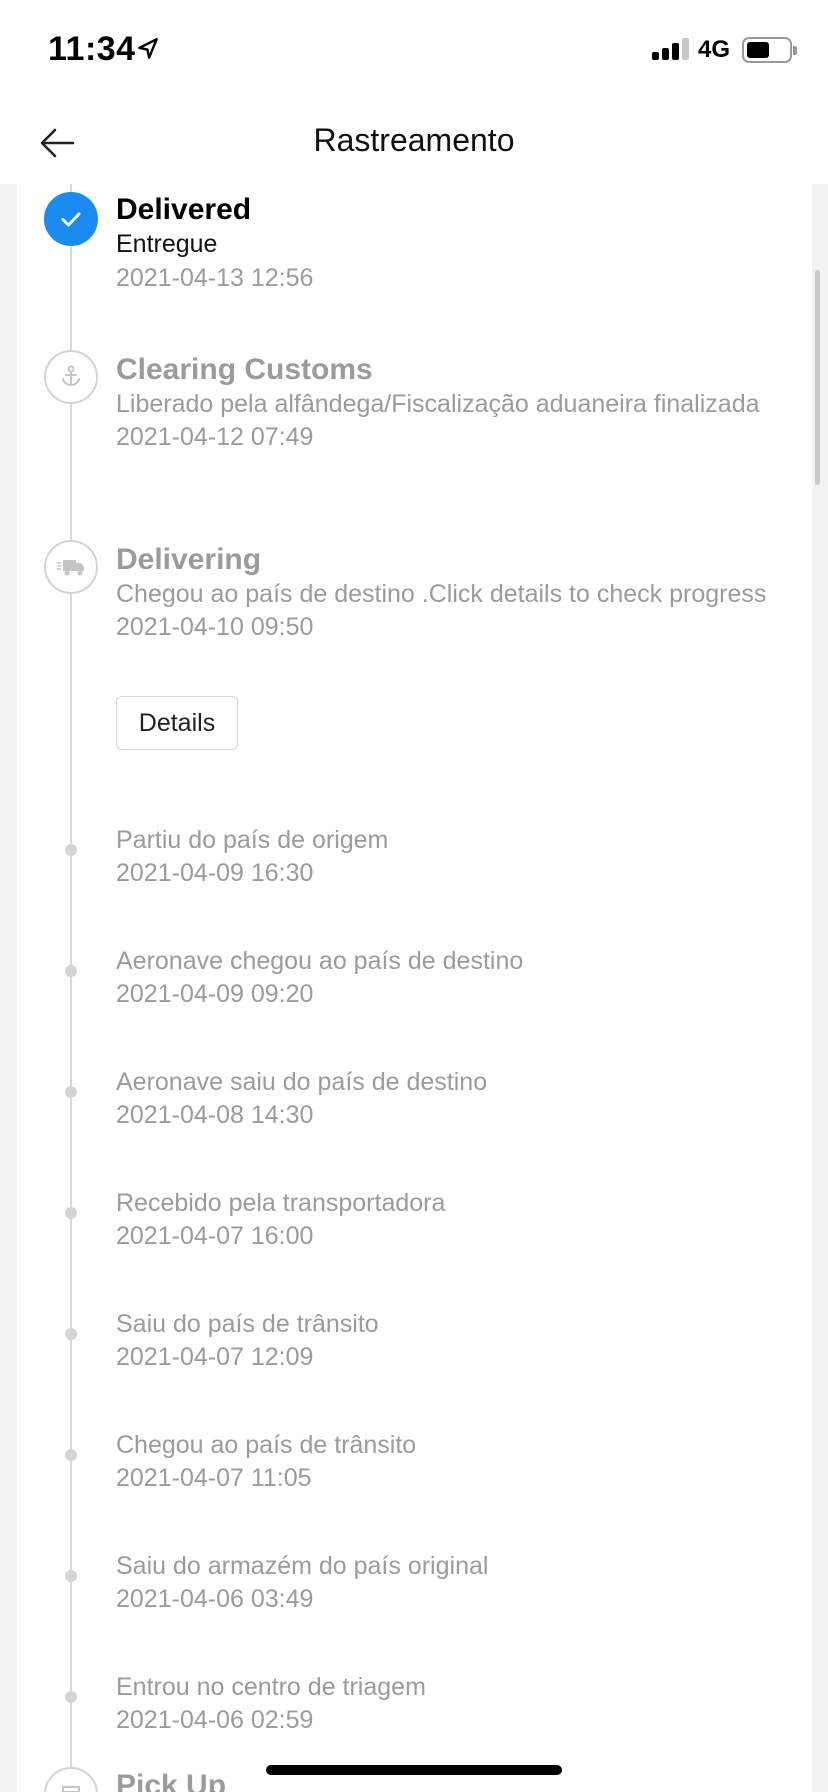 Image resolution: width=828 pixels, height=1792 pixels. Describe the element at coordinates (320, 961) in the screenshot. I see `event-description: Aeronave chegou ao país de destino` at that location.